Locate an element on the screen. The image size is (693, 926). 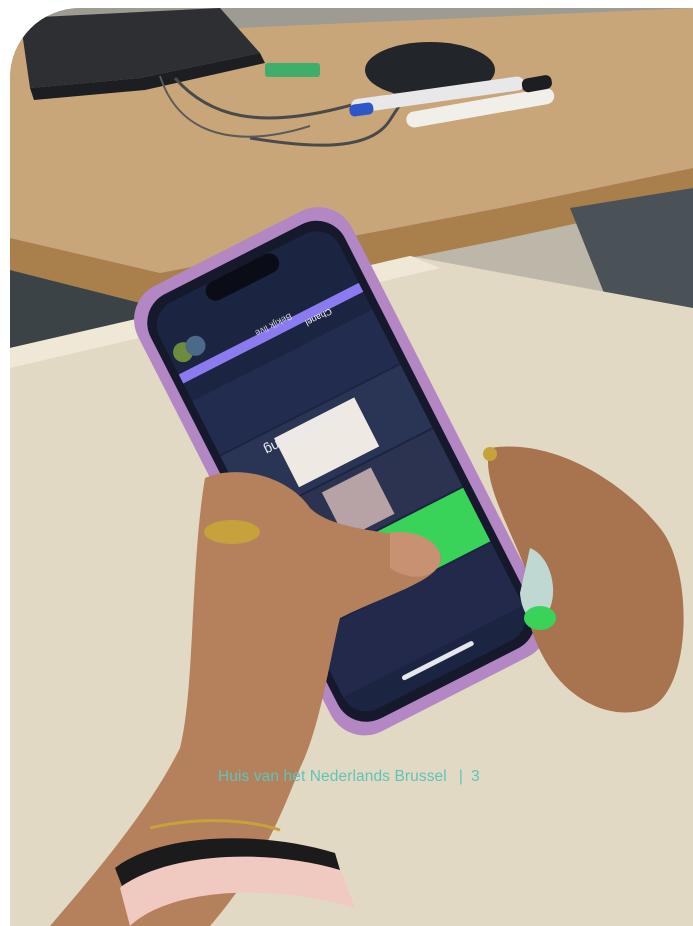
footer-caption: Huis van het Nederlands Brussel | 3 is located at coordinates (349, 777).